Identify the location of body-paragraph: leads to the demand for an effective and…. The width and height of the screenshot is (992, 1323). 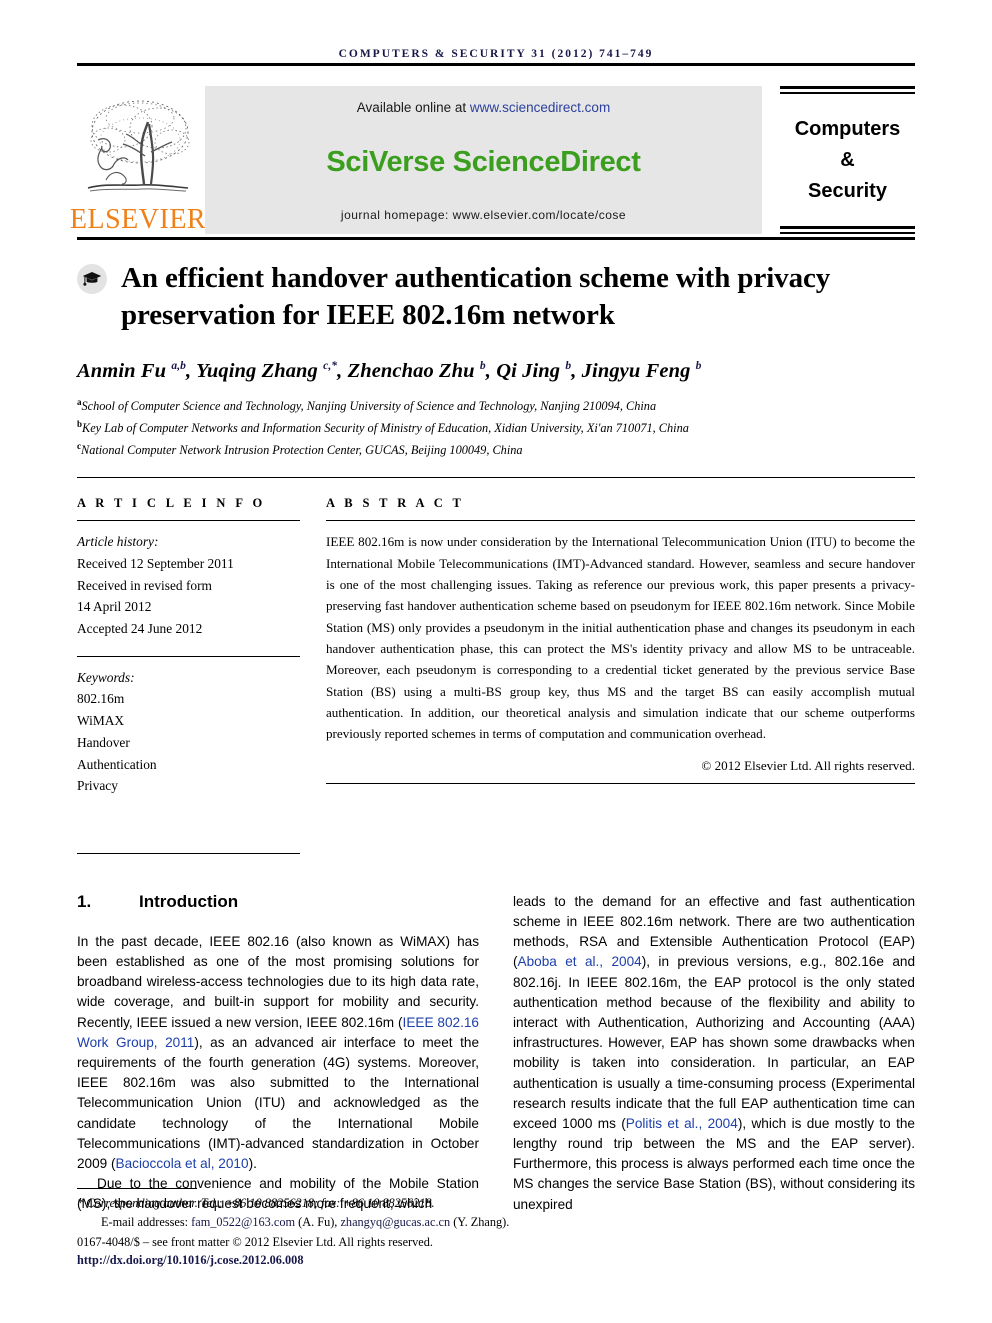
(714, 1052).